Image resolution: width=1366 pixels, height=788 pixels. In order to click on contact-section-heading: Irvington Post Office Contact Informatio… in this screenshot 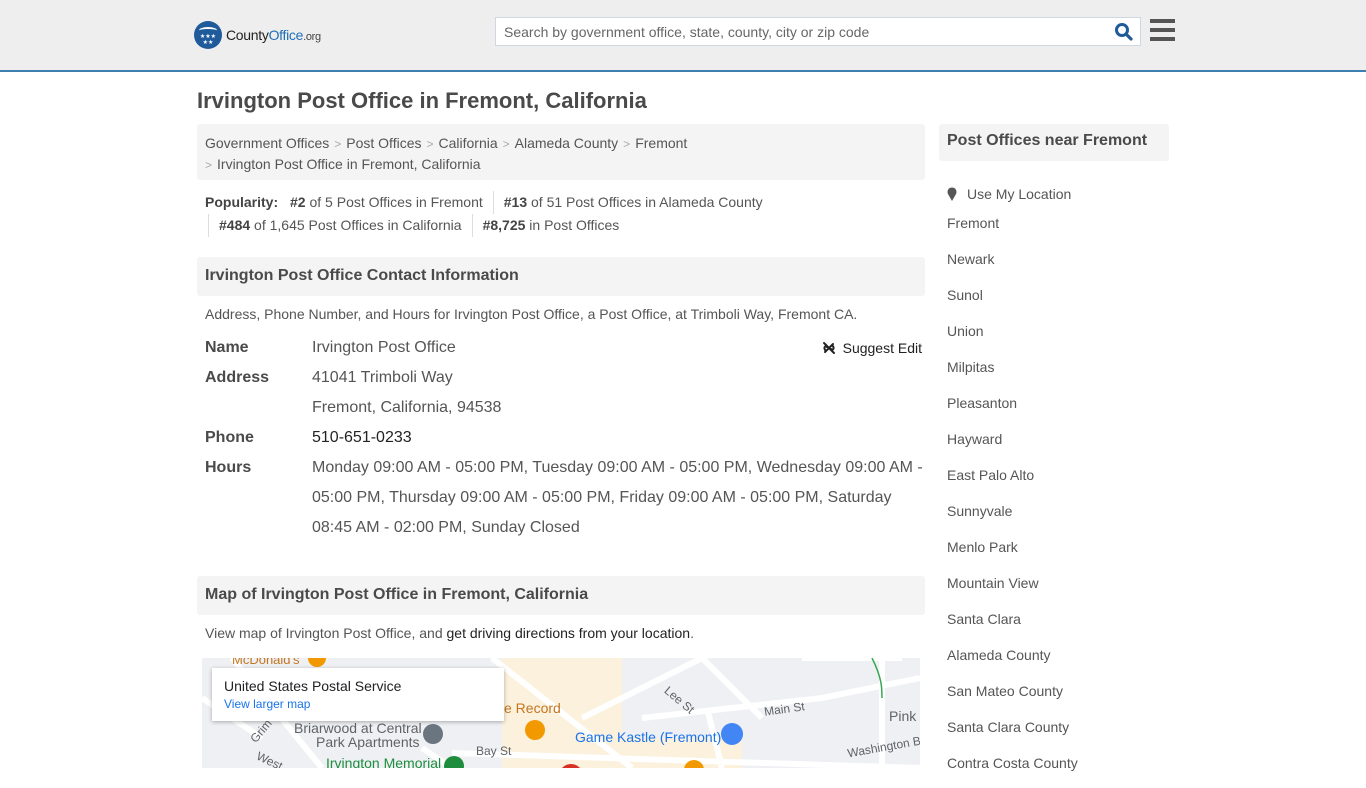, I will do `click(561, 276)`.